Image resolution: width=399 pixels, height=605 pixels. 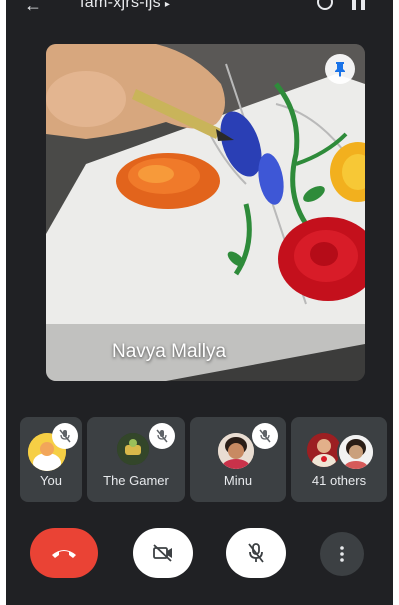 What do you see at coordinates (359, 6) in the screenshot?
I see `speaker-icon` at bounding box center [359, 6].